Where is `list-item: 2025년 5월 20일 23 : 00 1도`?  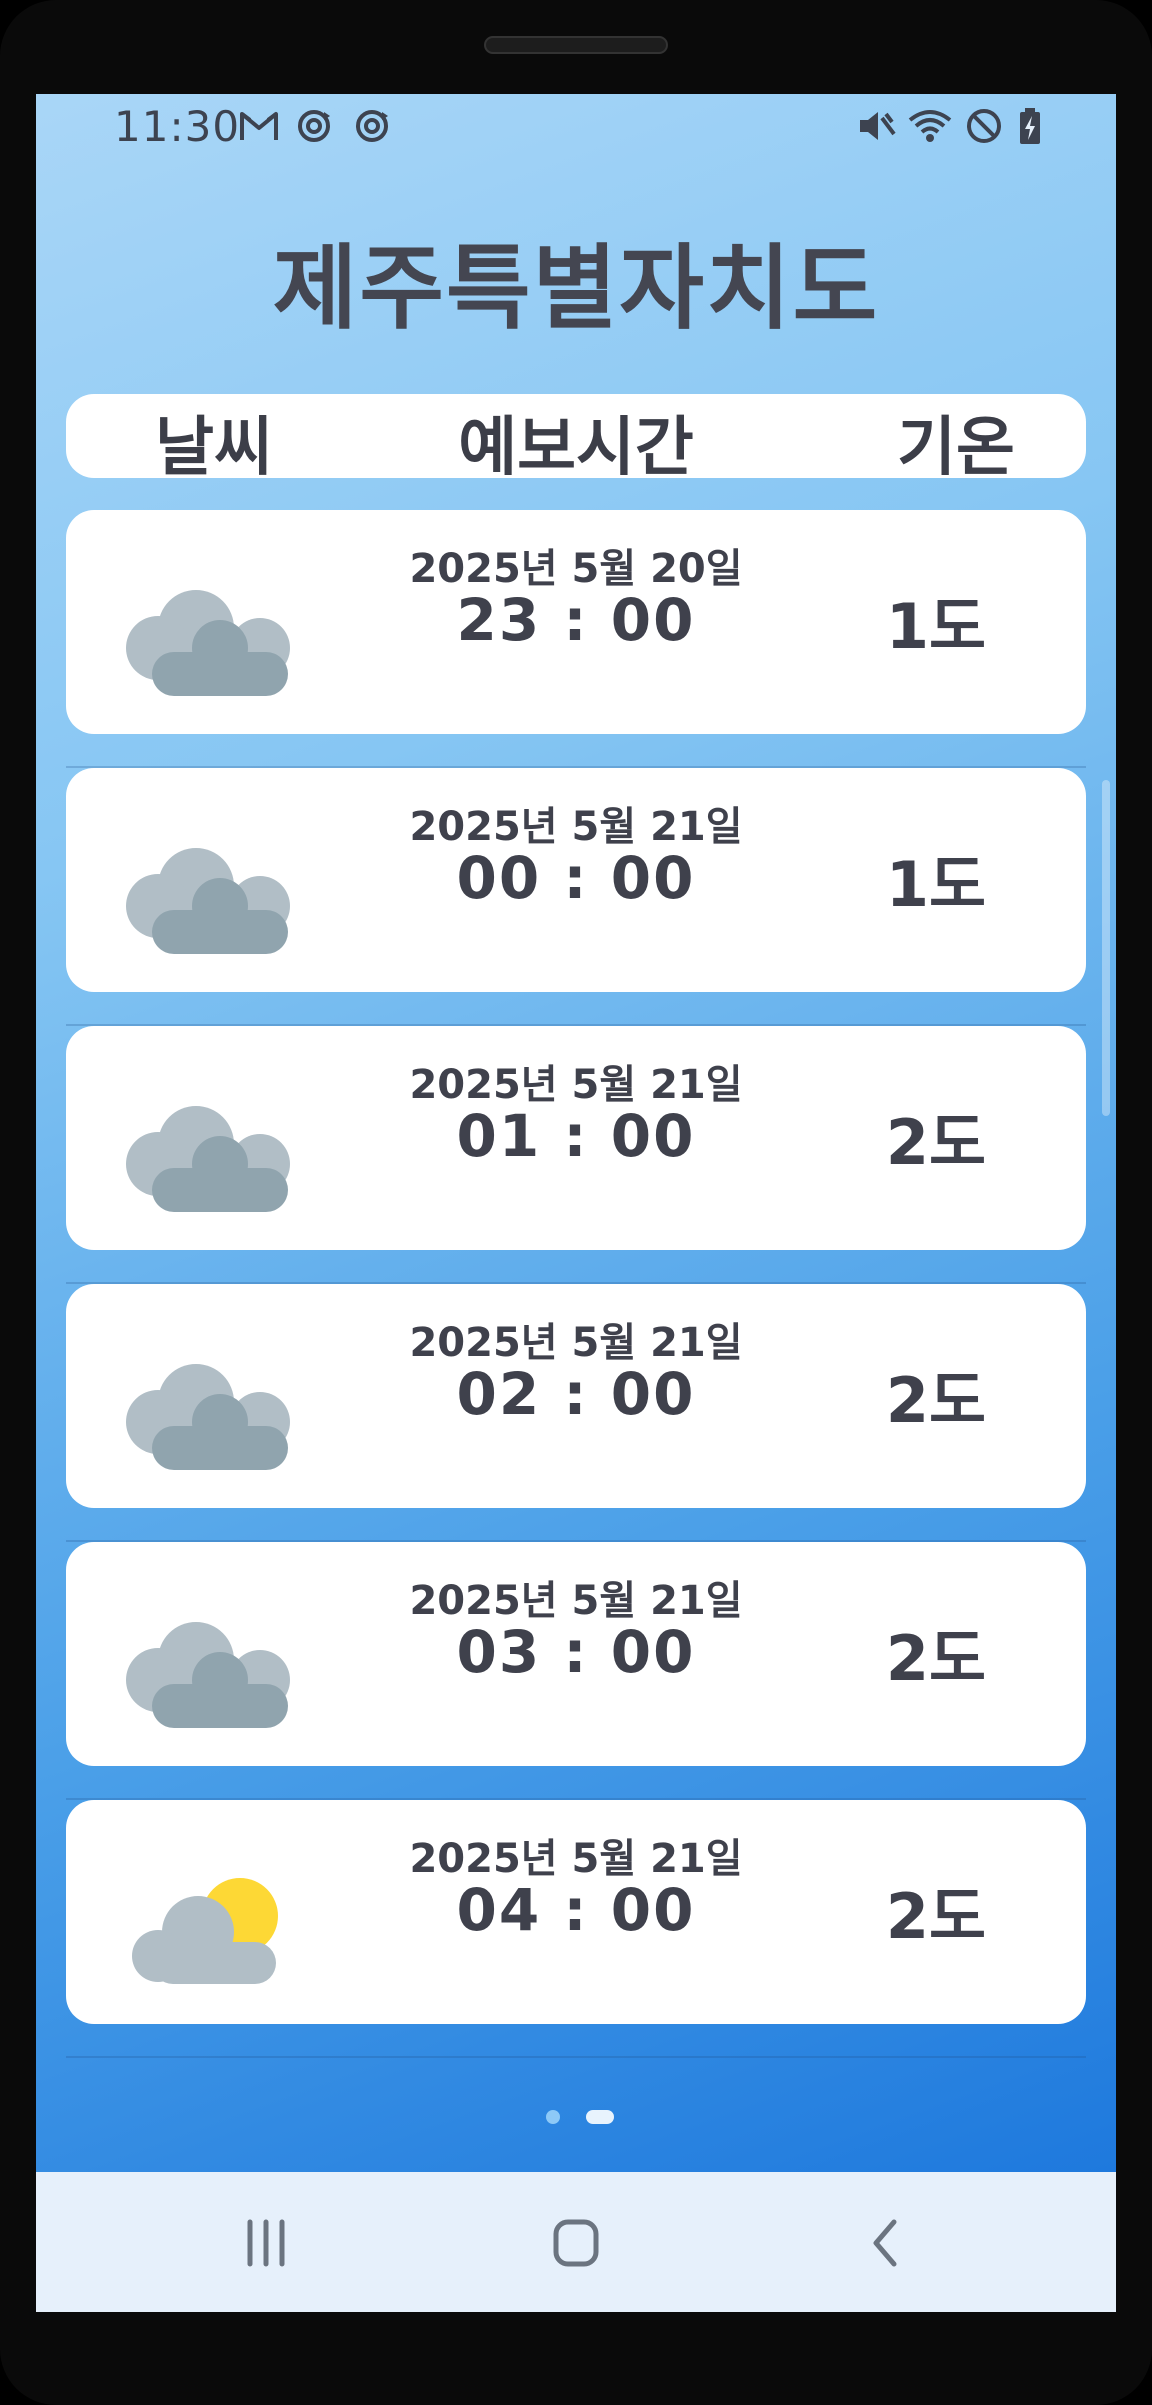
list-item: 2025년 5월 20일 23 : 00 1도 is located at coordinates (576, 622).